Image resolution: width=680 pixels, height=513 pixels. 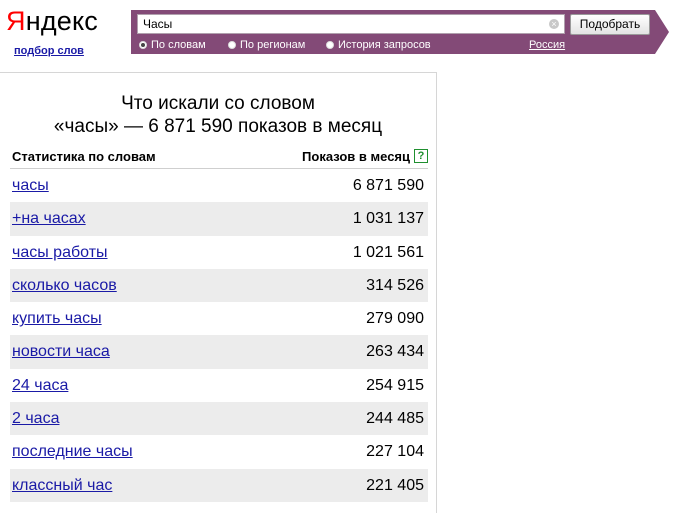 What do you see at coordinates (49, 219) in the screenshot?
I see `keyword-link: +на часах` at bounding box center [49, 219].